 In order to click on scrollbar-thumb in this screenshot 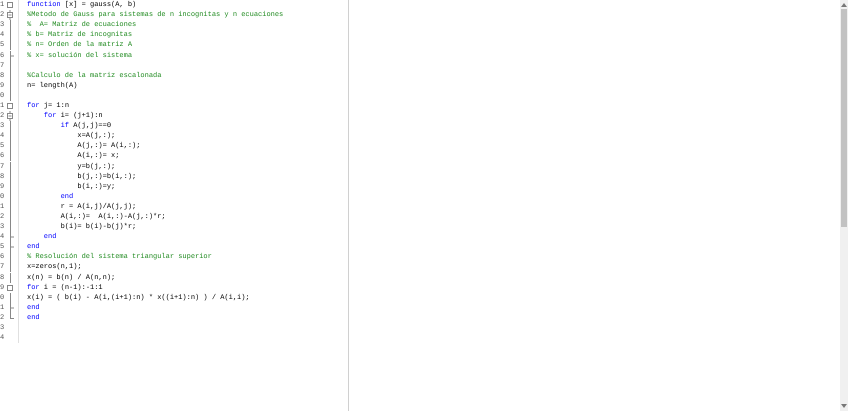, I will do `click(844, 118)`.